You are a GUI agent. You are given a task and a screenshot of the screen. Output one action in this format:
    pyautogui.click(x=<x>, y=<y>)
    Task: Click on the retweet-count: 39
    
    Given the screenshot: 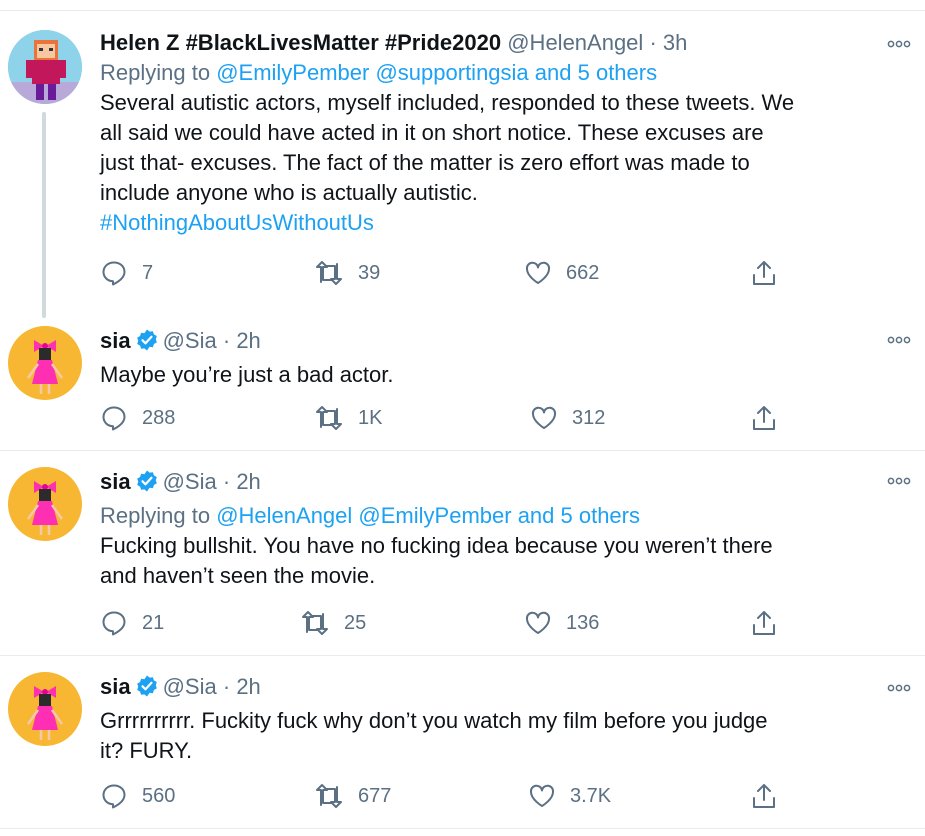 What is the action you would take?
    pyautogui.click(x=369, y=272)
    